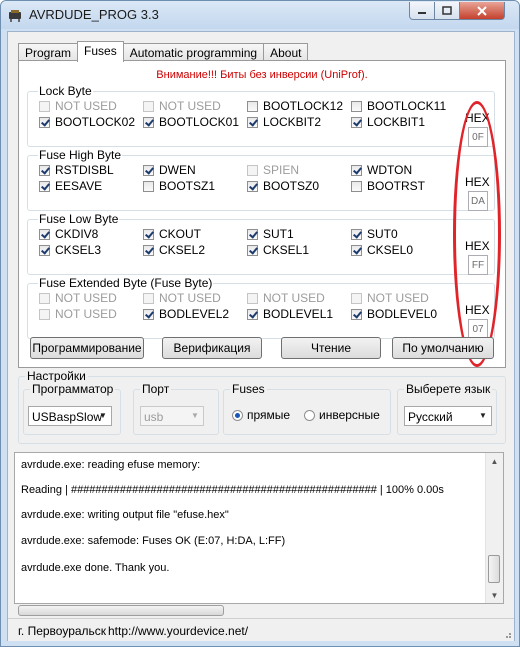 The height and width of the screenshot is (647, 520). Describe the element at coordinates (172, 416) in the screenshot. I see `port-select: usb ▼` at that location.